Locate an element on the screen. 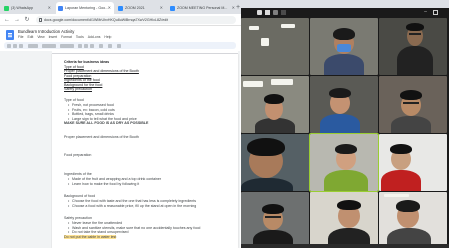 Image resolution: width=449 pixels, height=248 pixels. doc-line: Type of food is located at coordinates (74, 100).